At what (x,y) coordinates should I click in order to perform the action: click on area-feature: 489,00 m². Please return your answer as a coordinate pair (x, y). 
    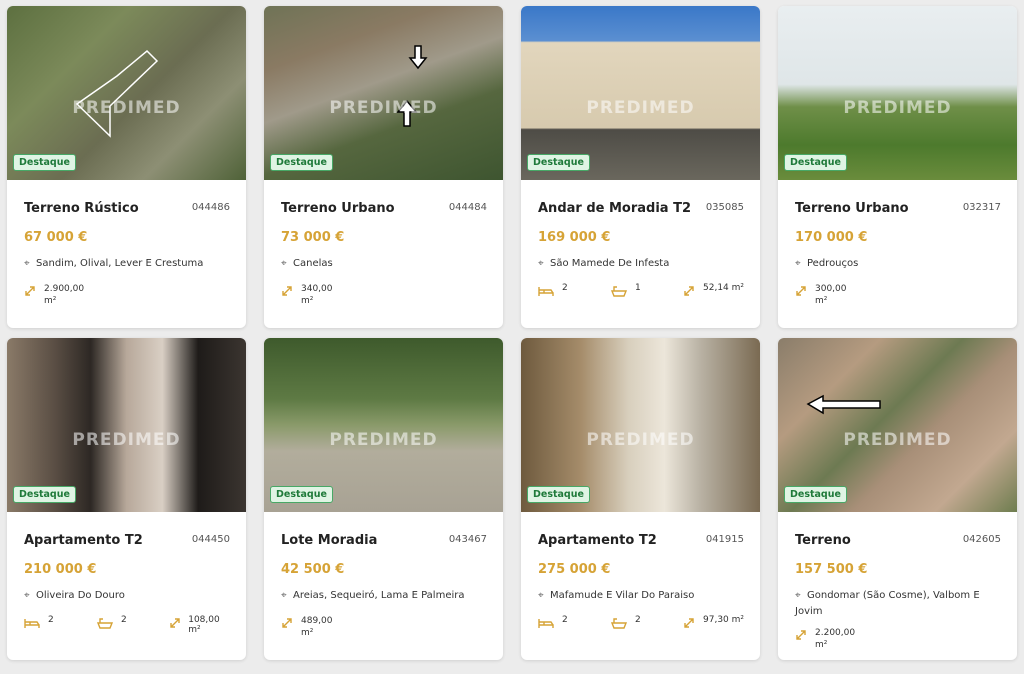
    Looking at the image, I should click on (307, 627).